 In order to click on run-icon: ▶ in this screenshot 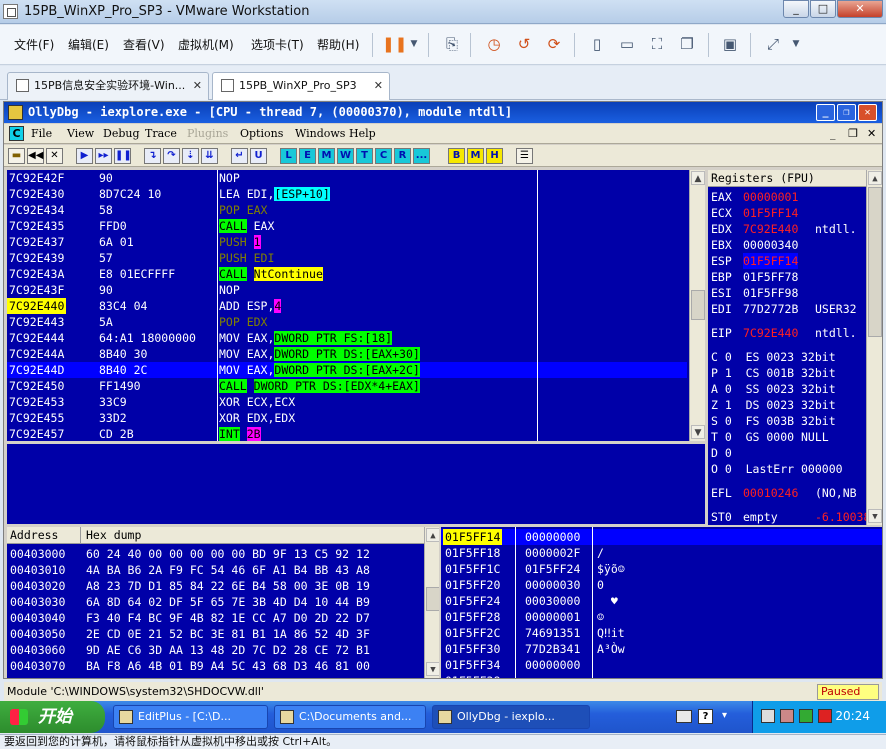, I will do `click(84, 156)`.